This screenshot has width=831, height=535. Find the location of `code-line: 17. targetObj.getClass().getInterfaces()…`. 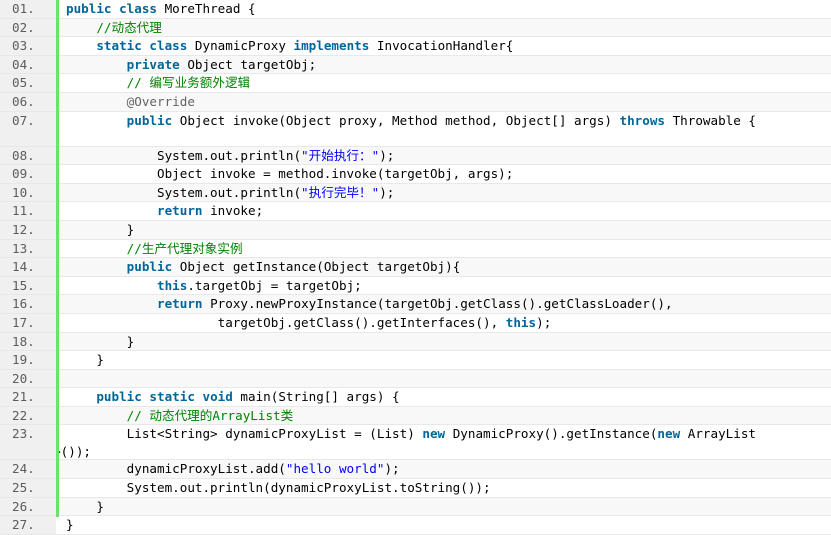

code-line: 17. targetObj.getClass().getInterfaces()… is located at coordinates (415, 323).